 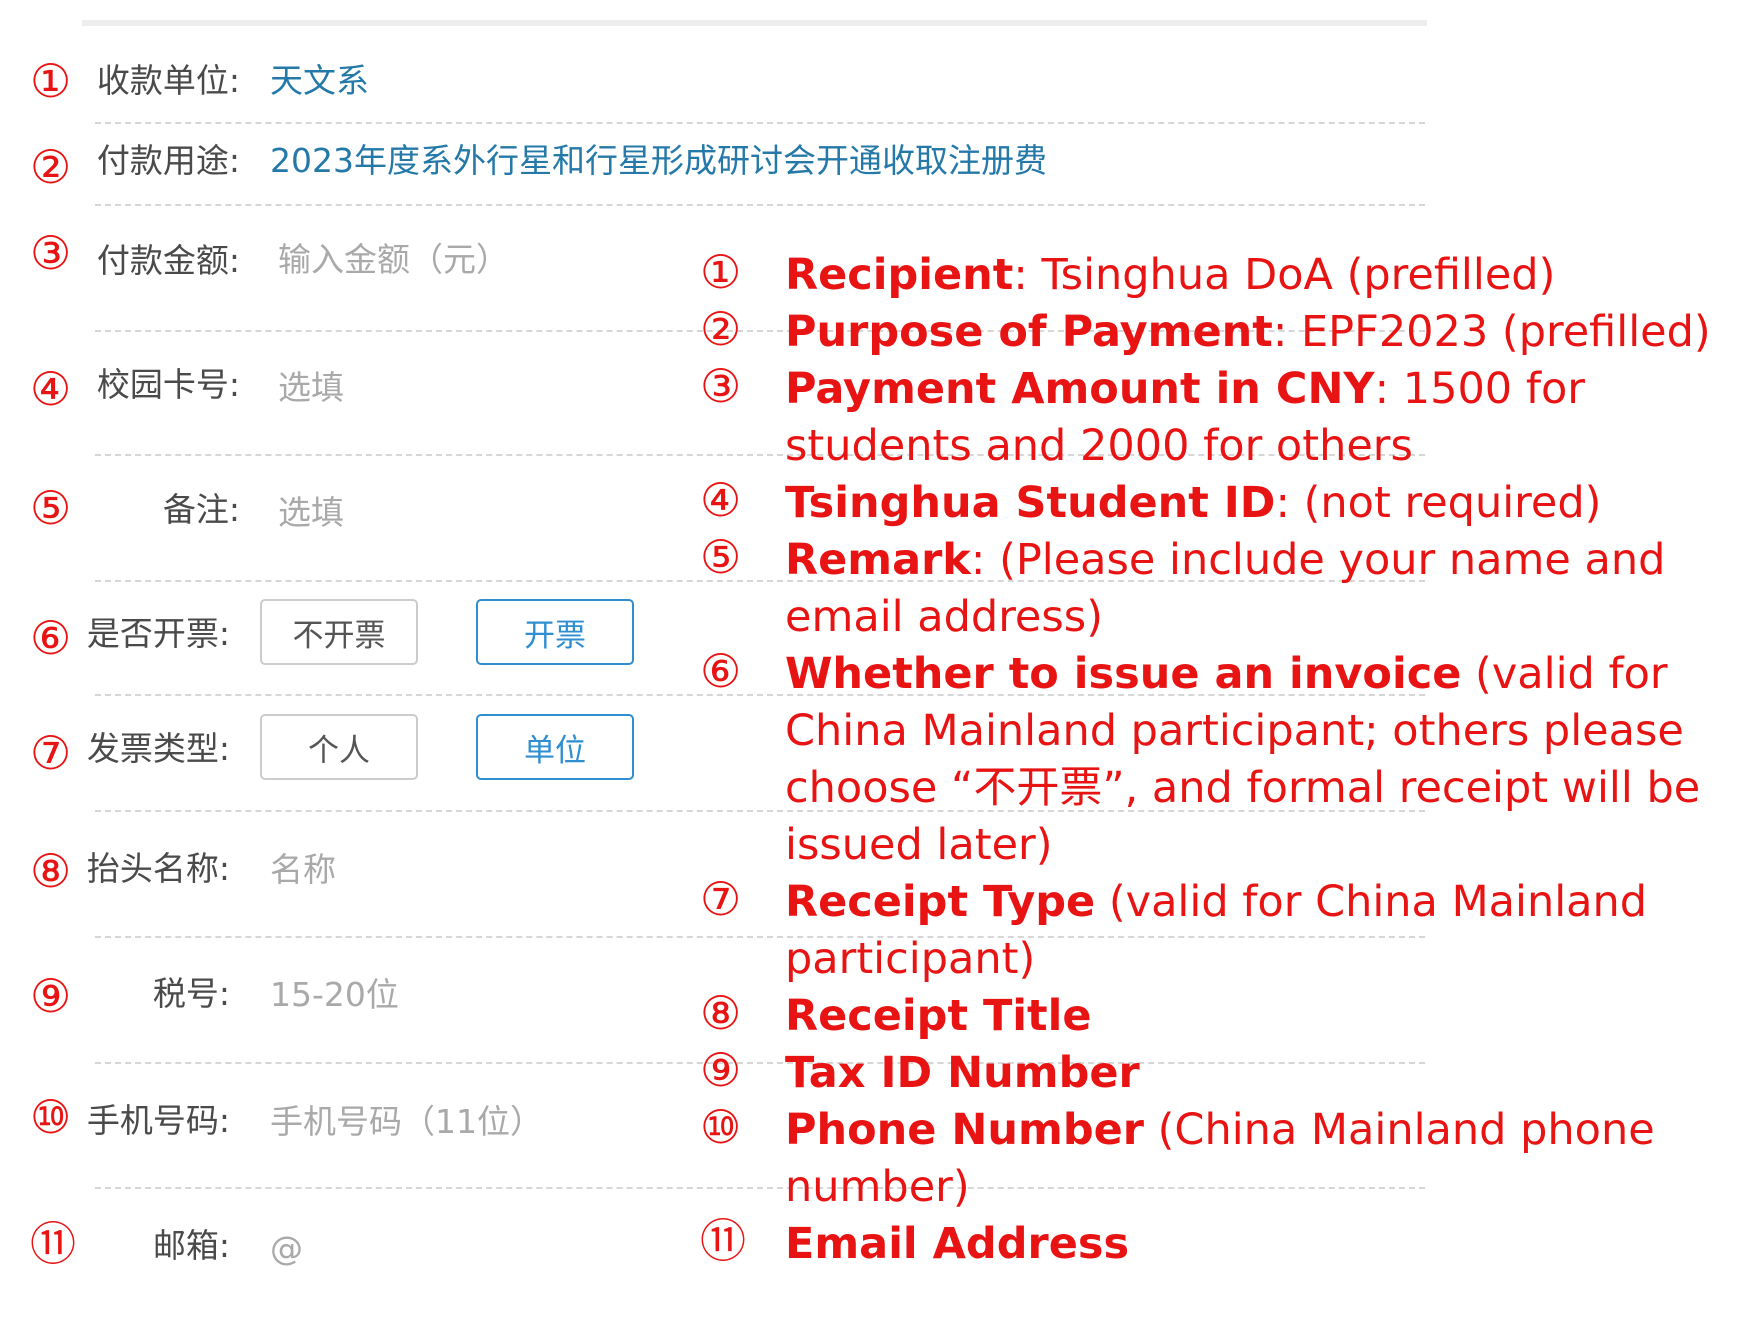 I want to click on row-number-8: ⑧, so click(x=51, y=871).